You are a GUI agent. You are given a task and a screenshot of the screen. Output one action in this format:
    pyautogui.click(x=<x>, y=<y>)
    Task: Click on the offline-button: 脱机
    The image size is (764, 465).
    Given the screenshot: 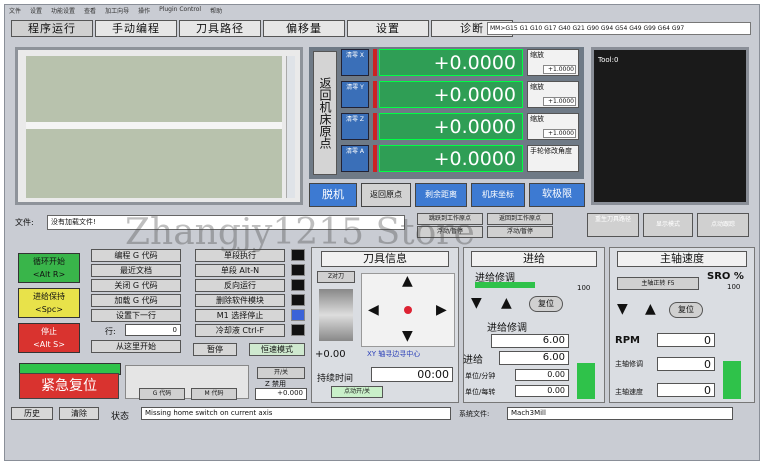 What is the action you would take?
    pyautogui.click(x=333, y=195)
    